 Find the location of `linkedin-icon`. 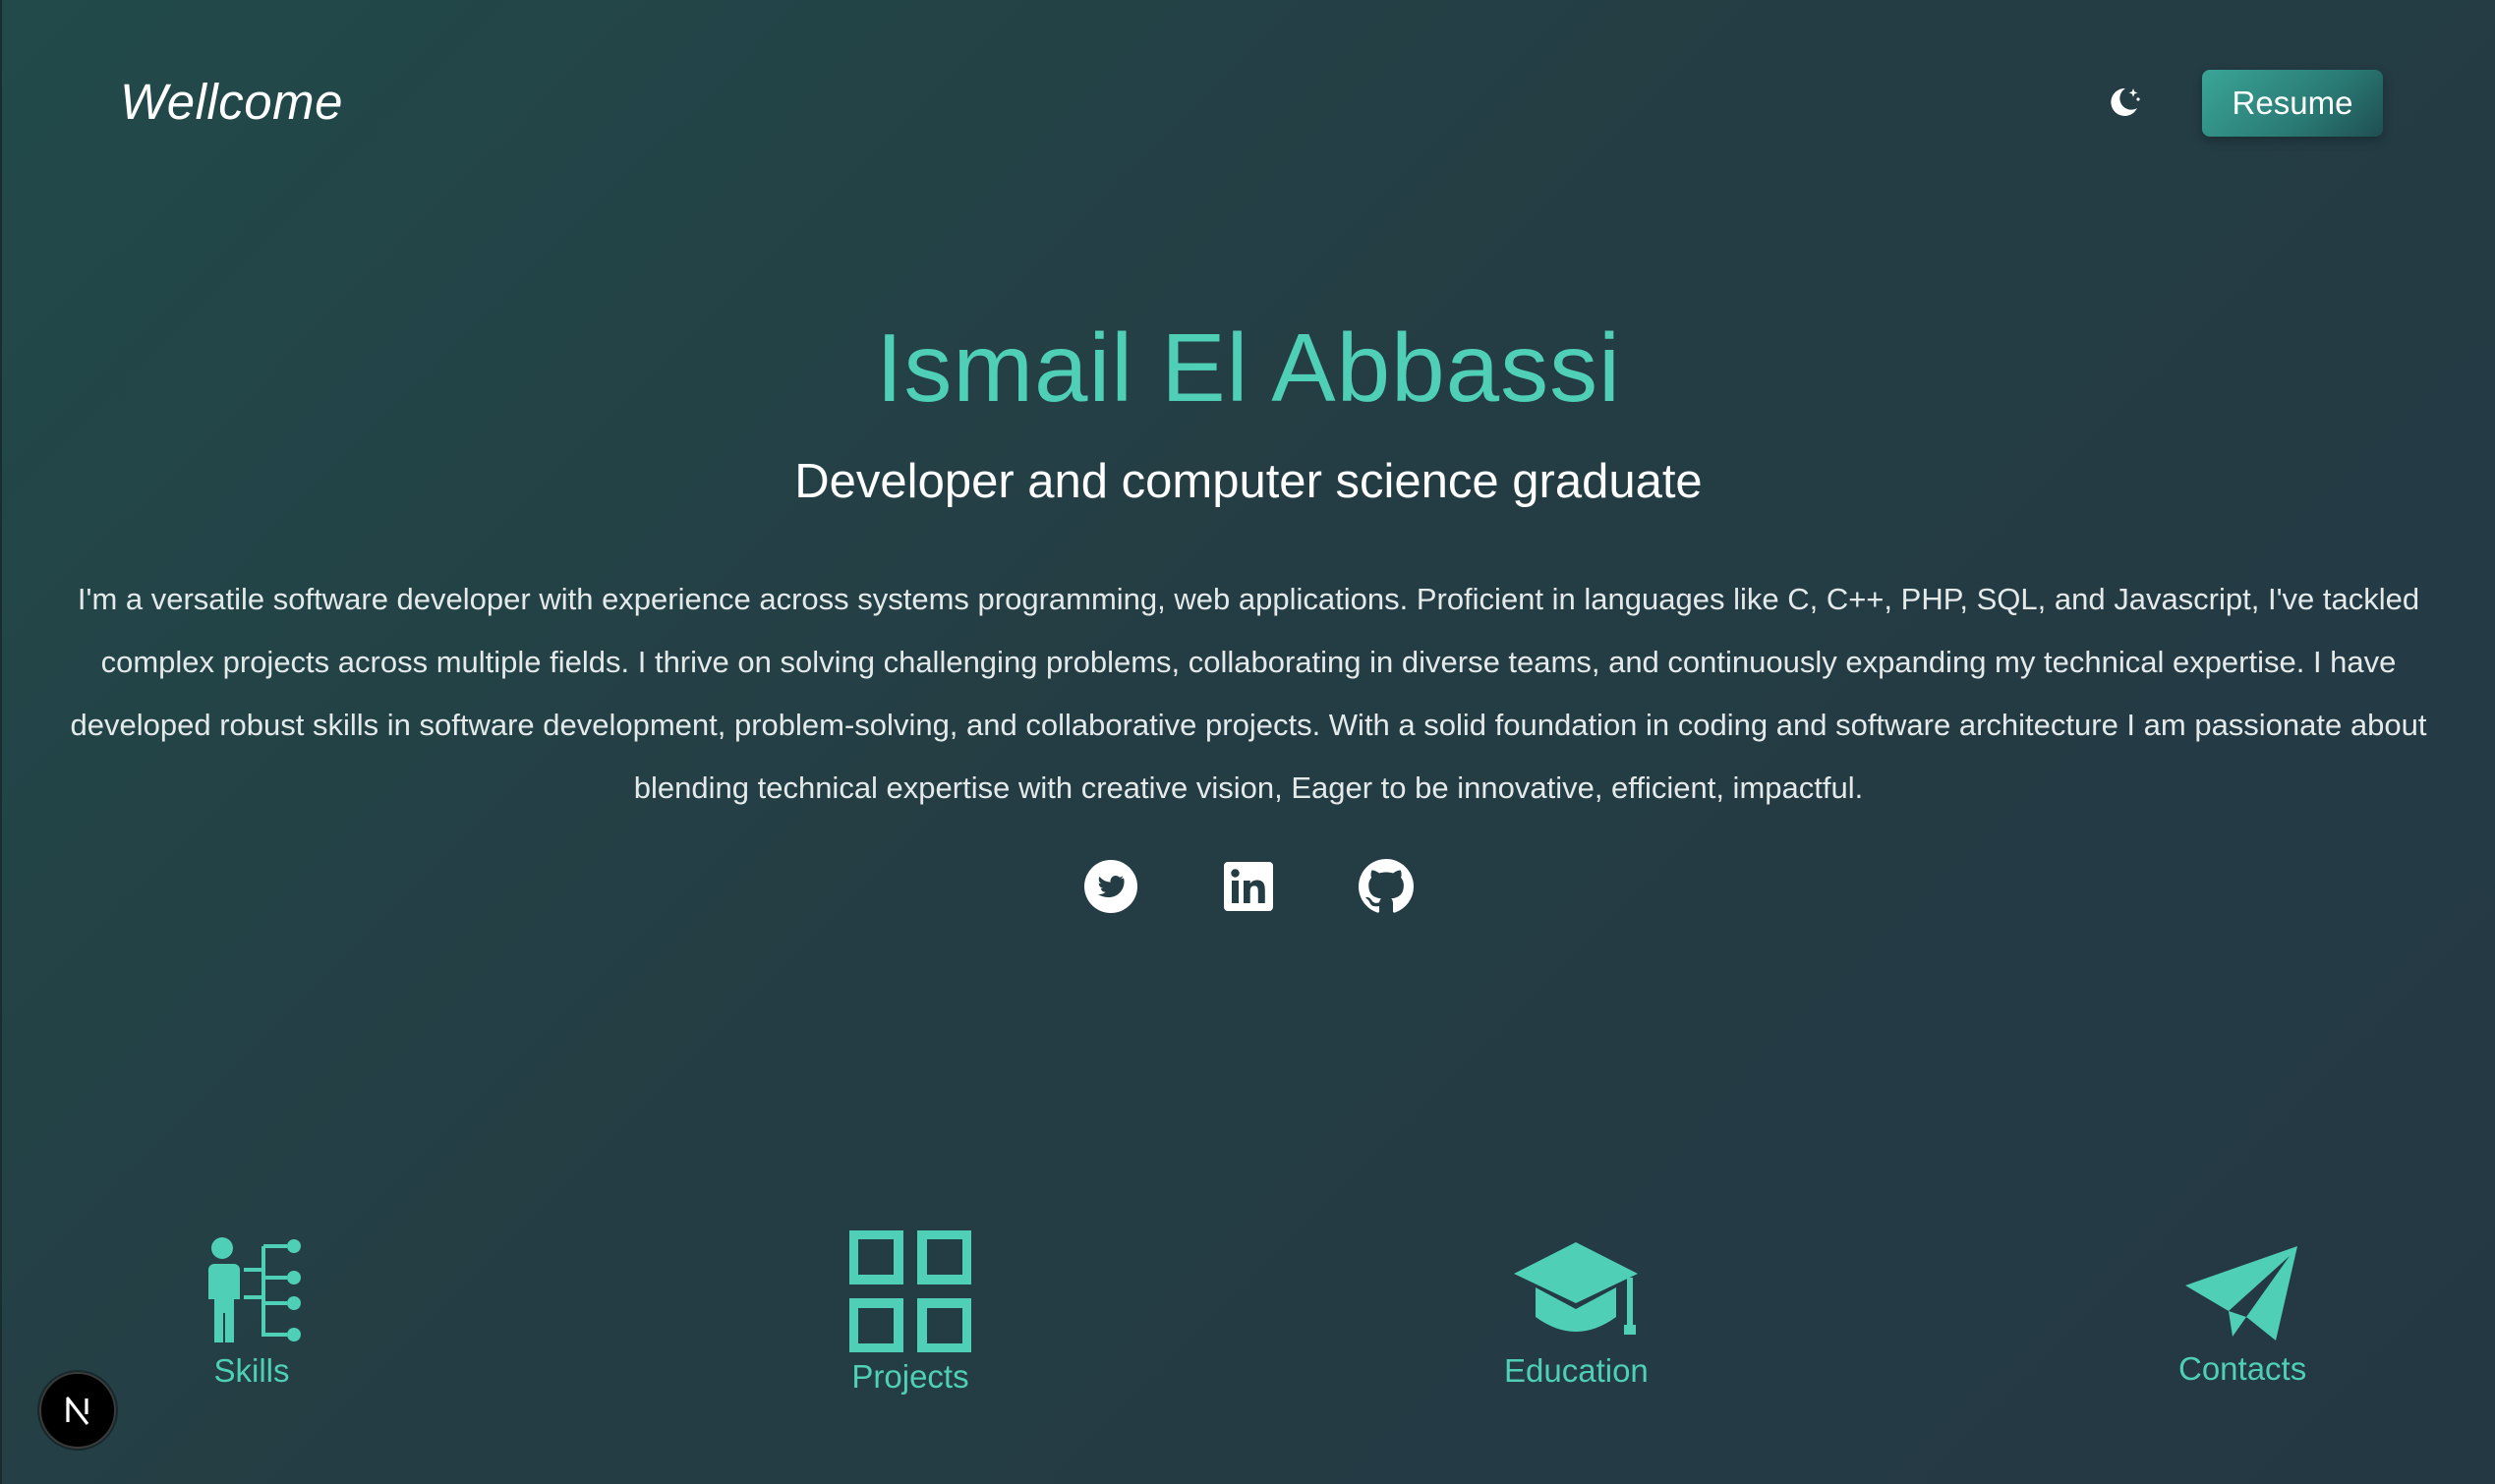

linkedin-icon is located at coordinates (1248, 886).